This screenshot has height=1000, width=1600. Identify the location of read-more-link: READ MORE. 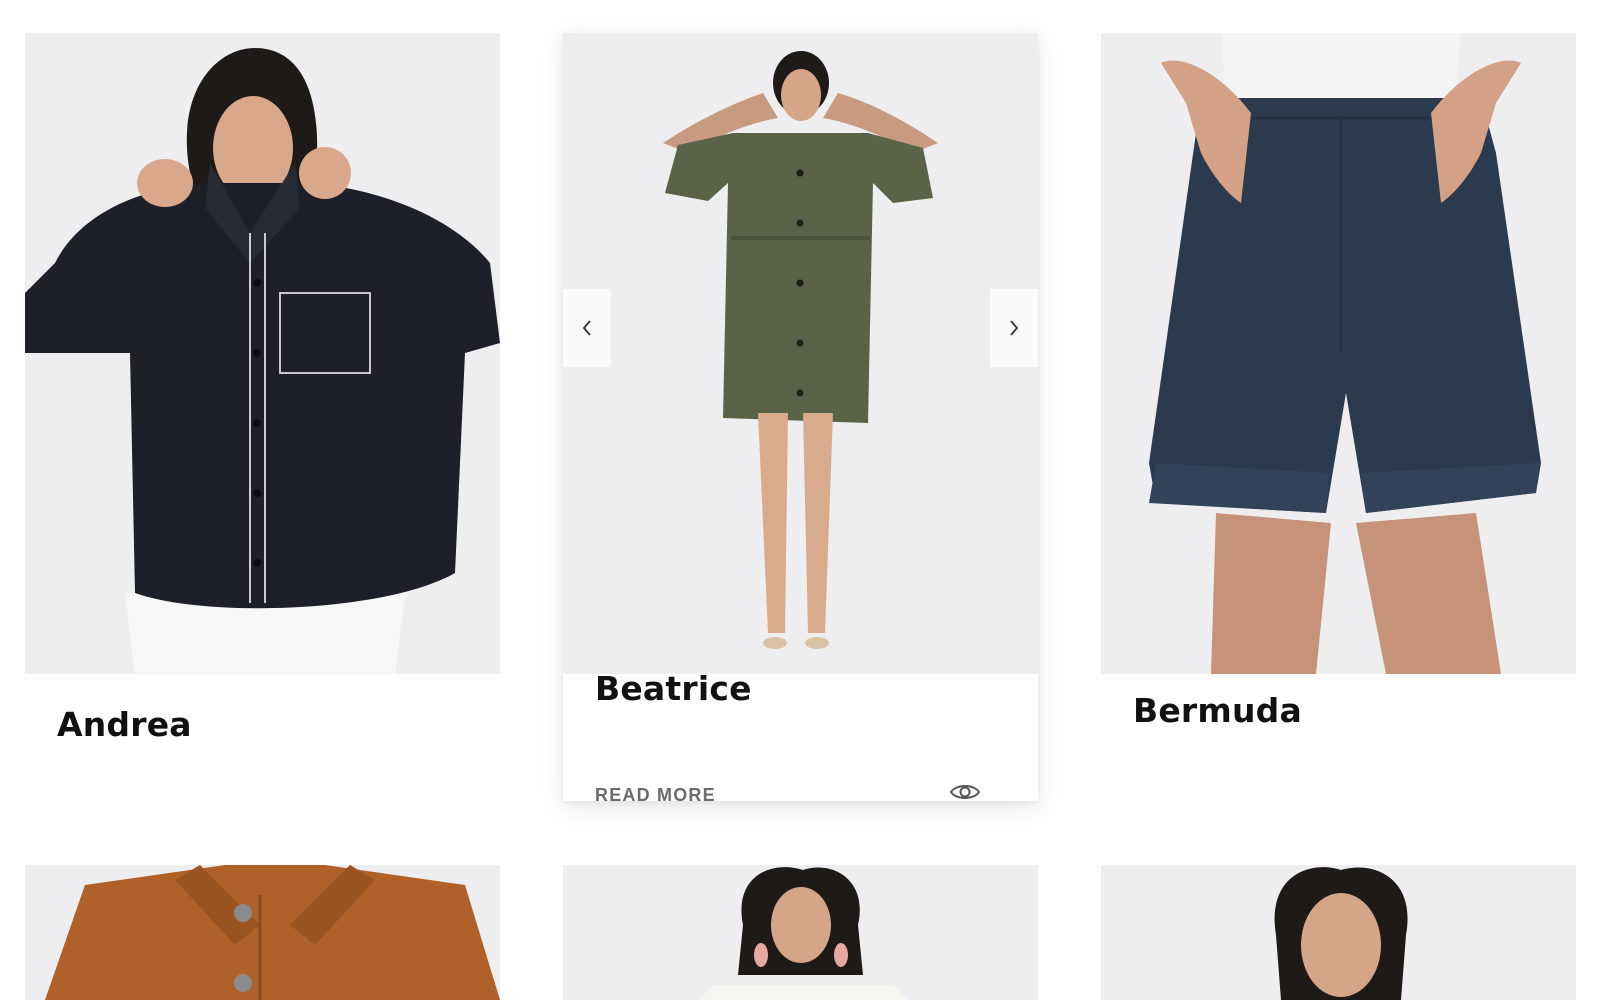
(655, 793).